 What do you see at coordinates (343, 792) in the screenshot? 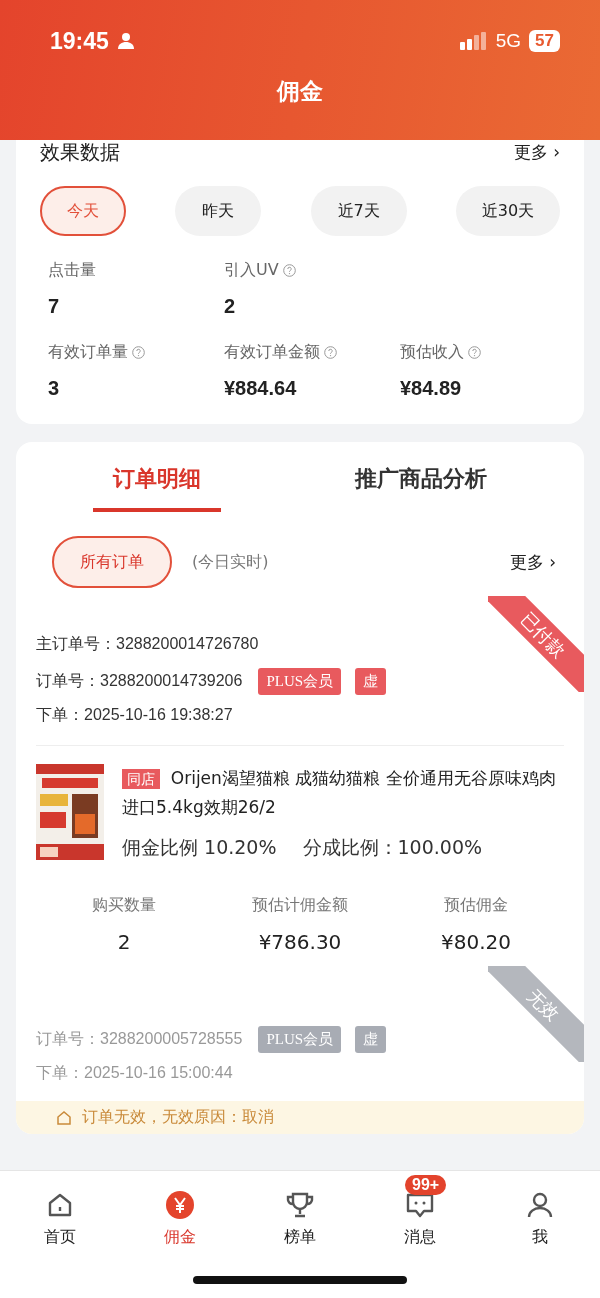
I see `product-title: 同店 Orijen渴望猫粮 成猫幼猫粮 全价通用无谷原味鸡肉进口5.4kg效期26/2` at bounding box center [343, 792].